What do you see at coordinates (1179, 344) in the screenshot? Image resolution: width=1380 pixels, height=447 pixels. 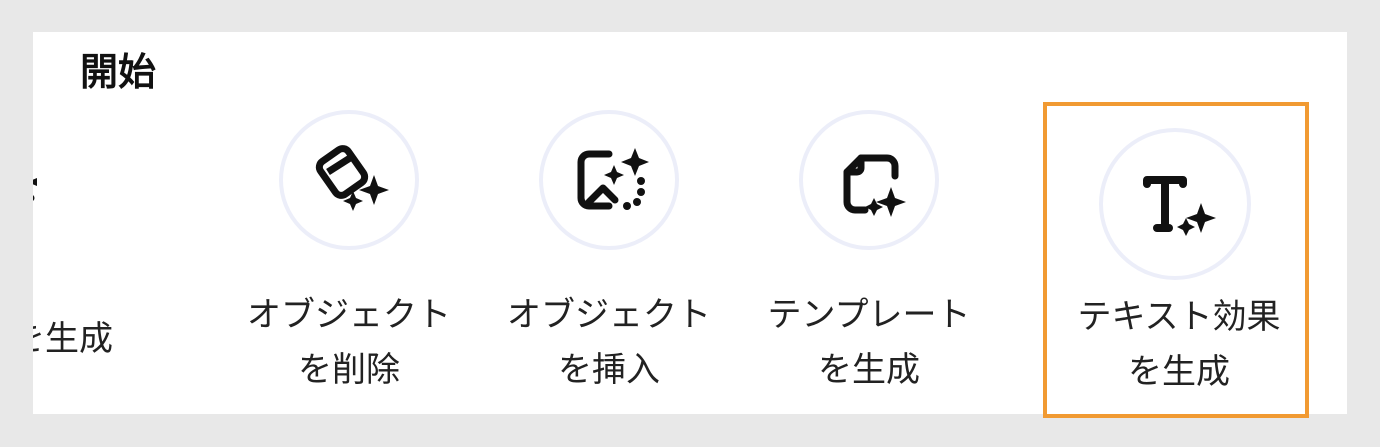 I see `tile-label: テキスト効果 を生成` at bounding box center [1179, 344].